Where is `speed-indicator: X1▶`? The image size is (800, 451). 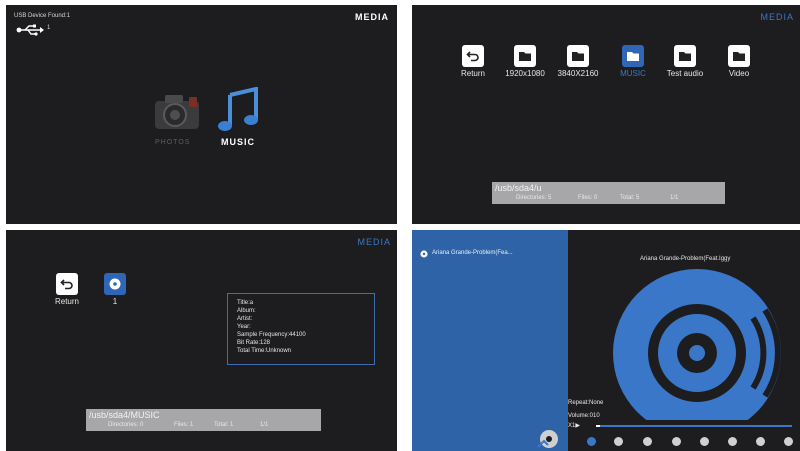
speed-indicator: X1▶ is located at coordinates (574, 426).